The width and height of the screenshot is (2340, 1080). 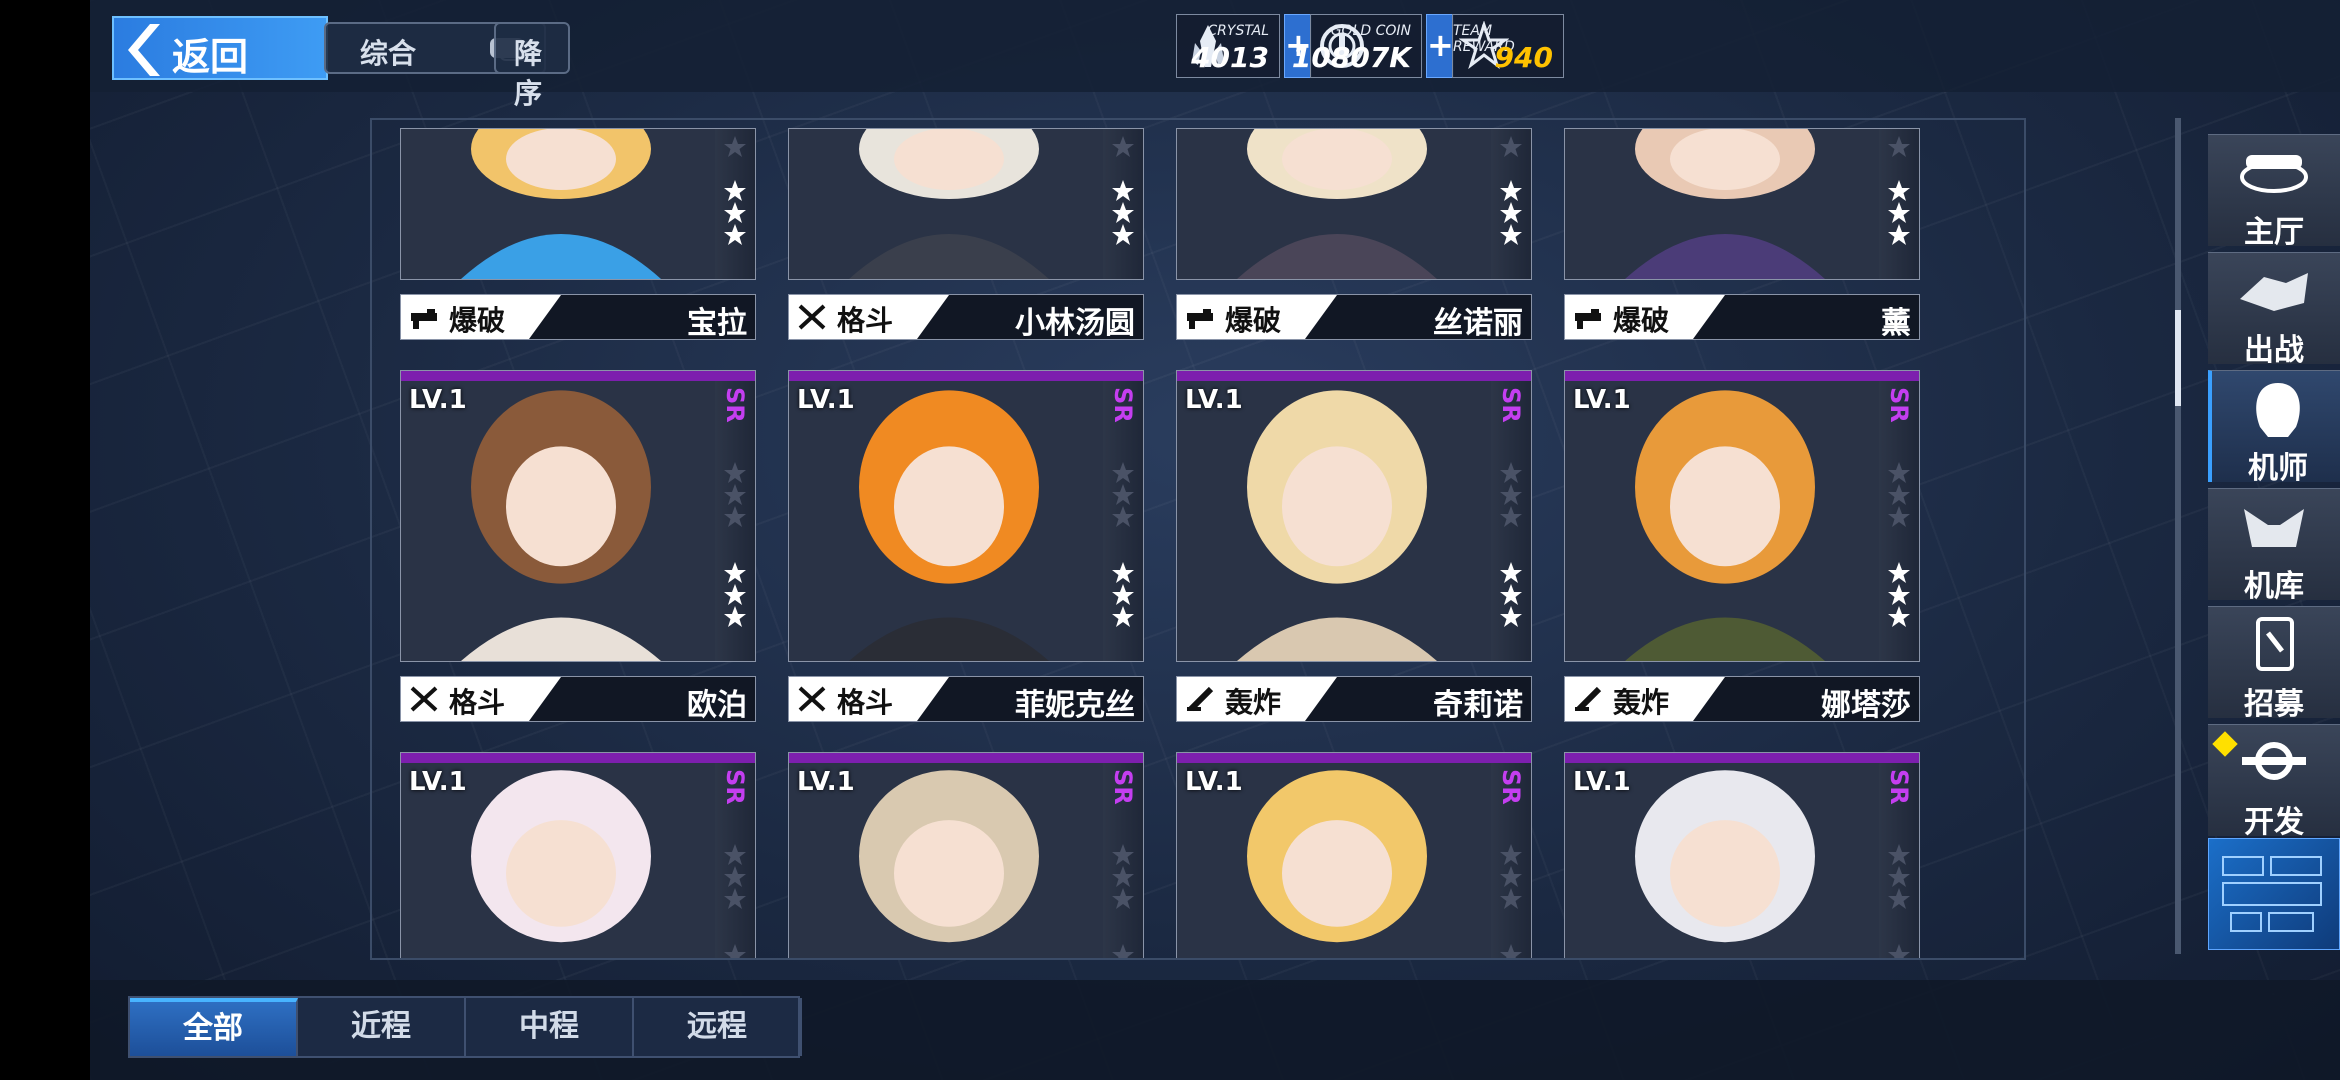 What do you see at coordinates (1075, 705) in the screenshot?
I see `pilot-name: 菲妮克丝` at bounding box center [1075, 705].